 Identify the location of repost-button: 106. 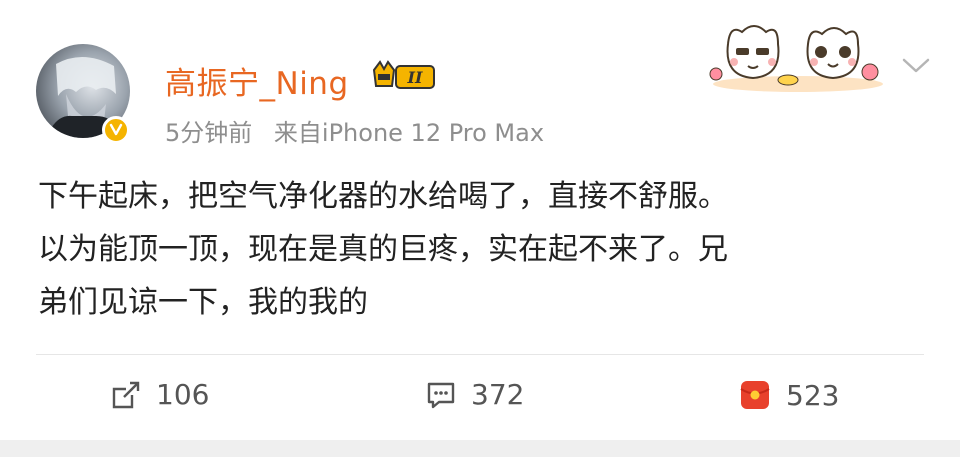
(159, 394).